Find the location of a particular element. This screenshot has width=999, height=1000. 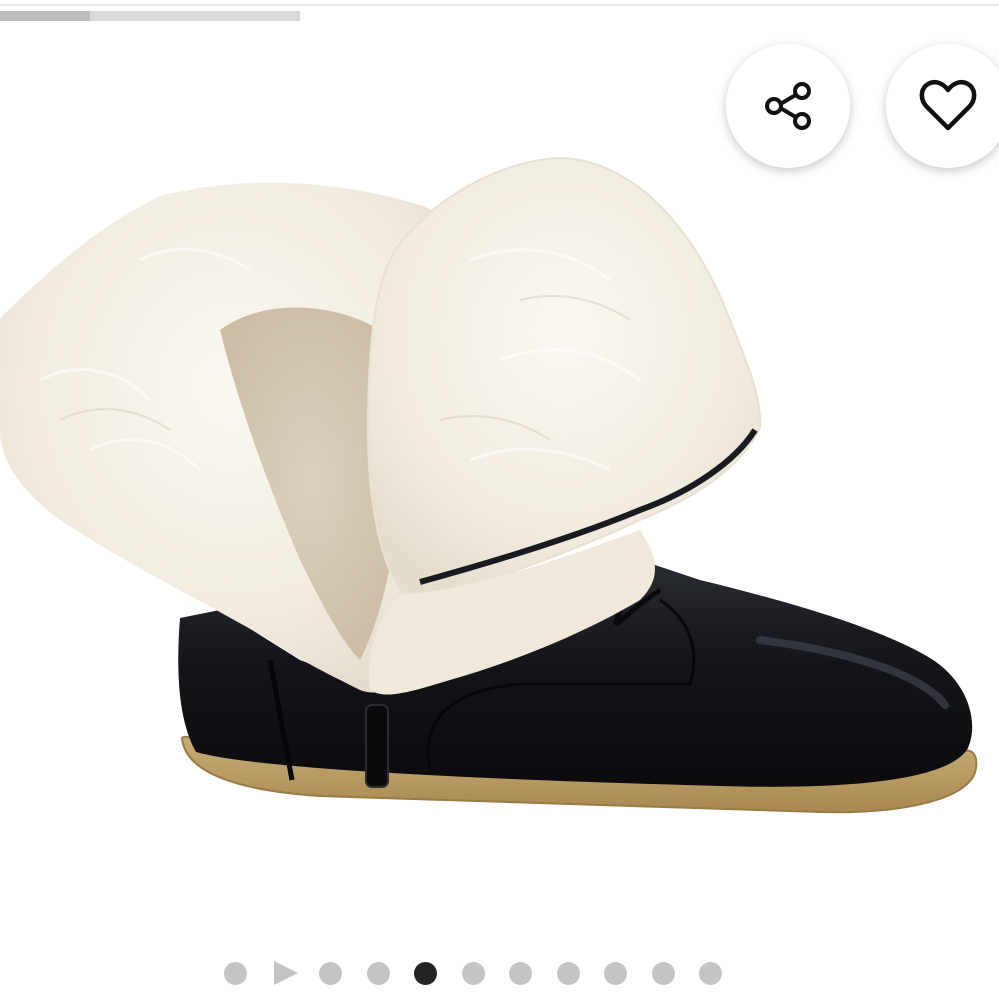

gallery-progress-bar is located at coordinates (150, 16).